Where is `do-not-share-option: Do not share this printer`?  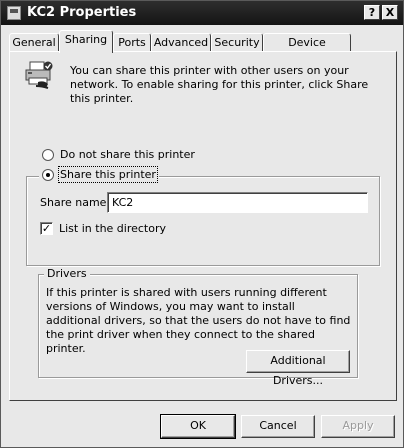 do-not-share-option: Do not share this printer is located at coordinates (118, 154).